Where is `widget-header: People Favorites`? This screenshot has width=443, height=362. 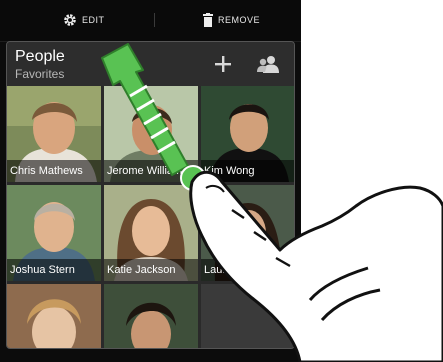
widget-header: People Favorites is located at coordinates (150, 64).